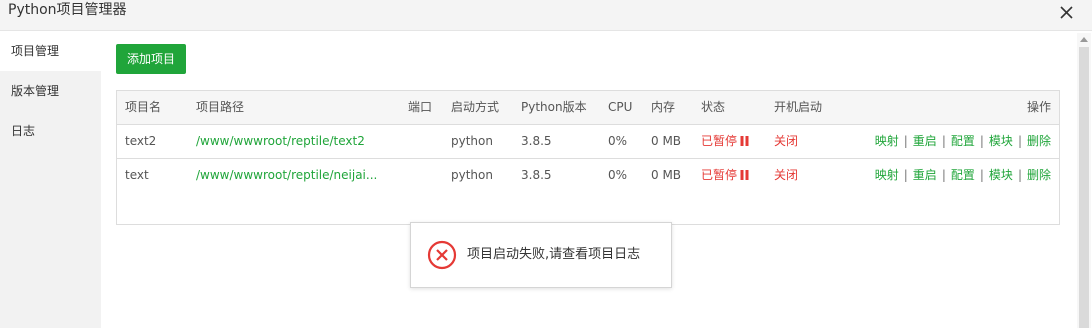 The height and width of the screenshot is (328, 1092). What do you see at coordinates (296, 141) in the screenshot?
I see `project-path-link: /www/wwwroot/reptile/text2` at bounding box center [296, 141].